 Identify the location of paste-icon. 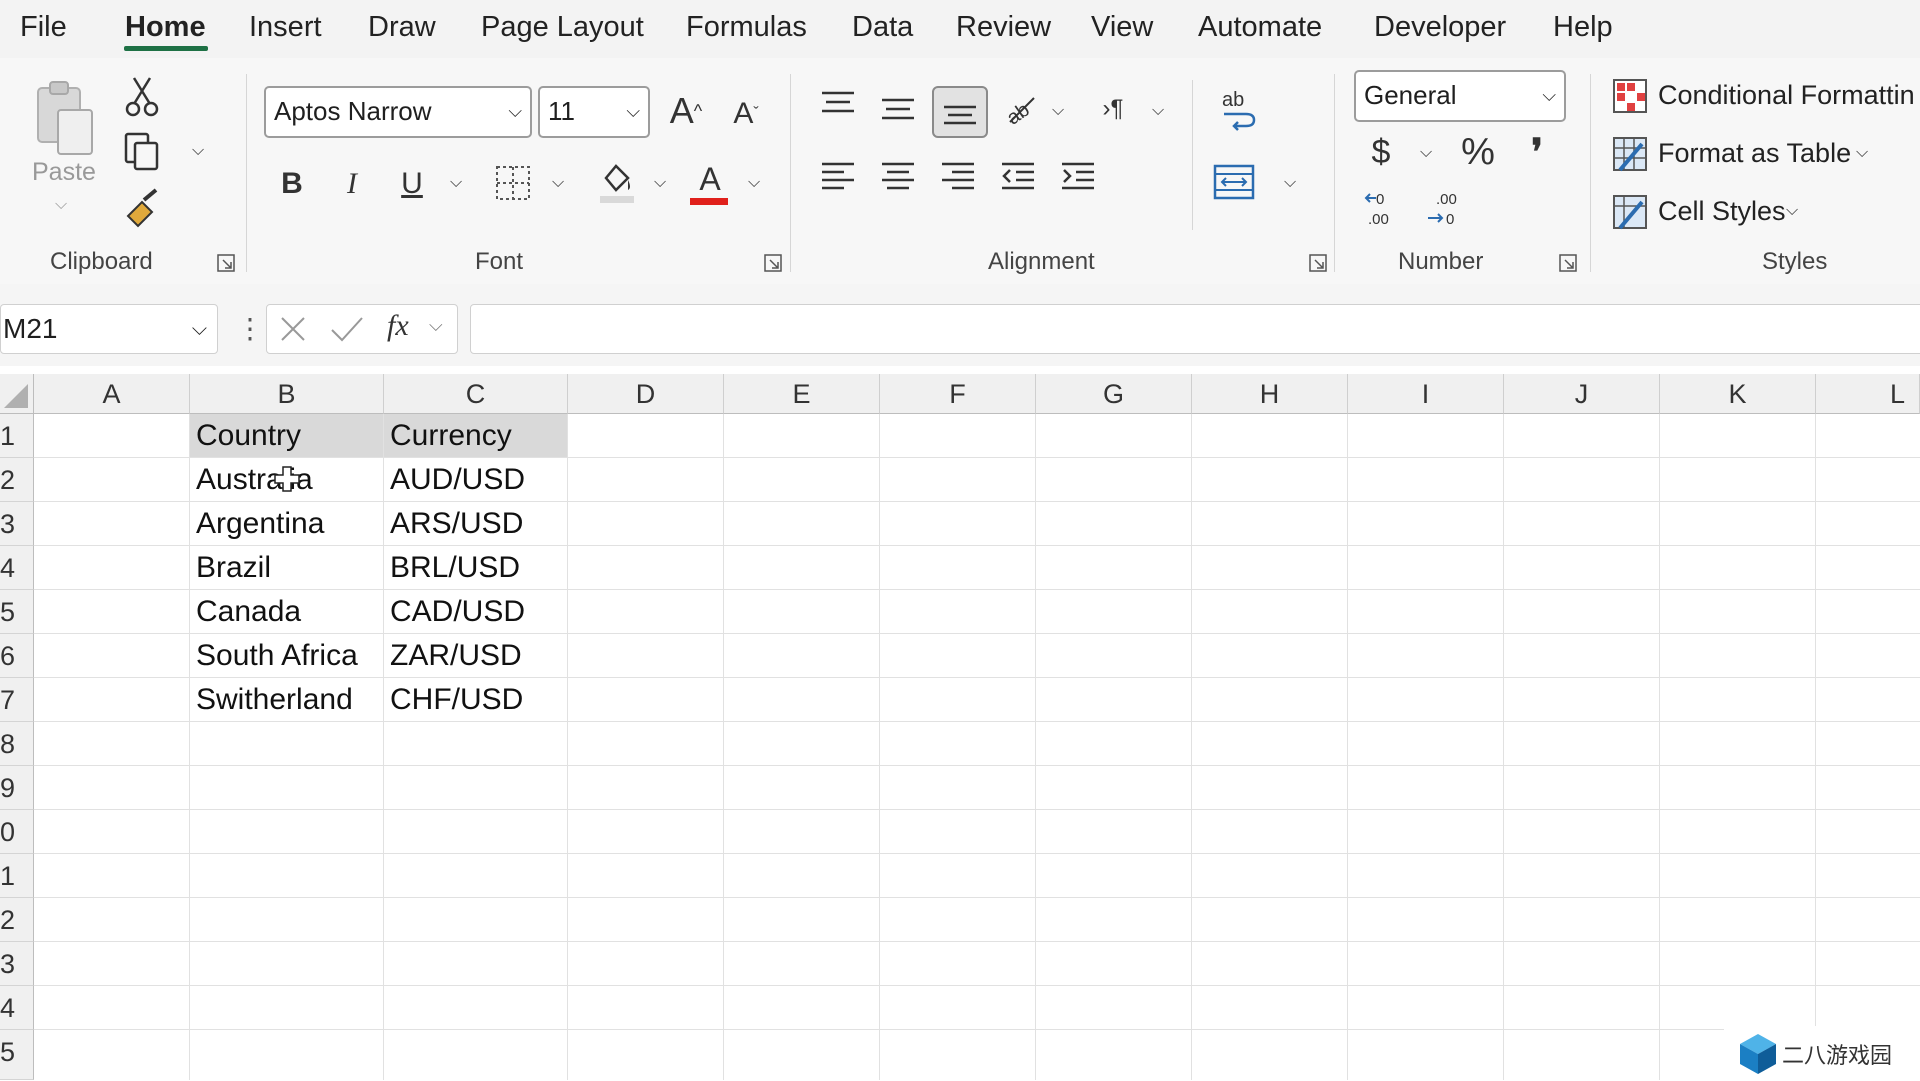
(65, 121).